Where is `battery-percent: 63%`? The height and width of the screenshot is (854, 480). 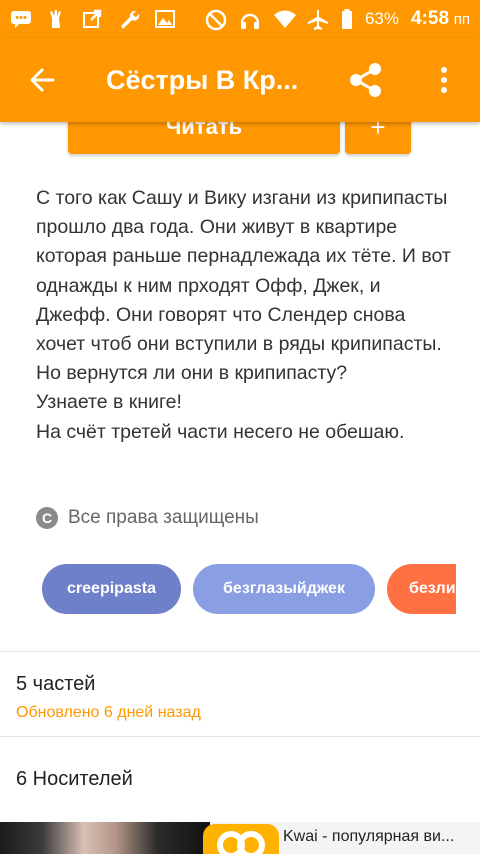
battery-percent: 63% is located at coordinates (381, 18).